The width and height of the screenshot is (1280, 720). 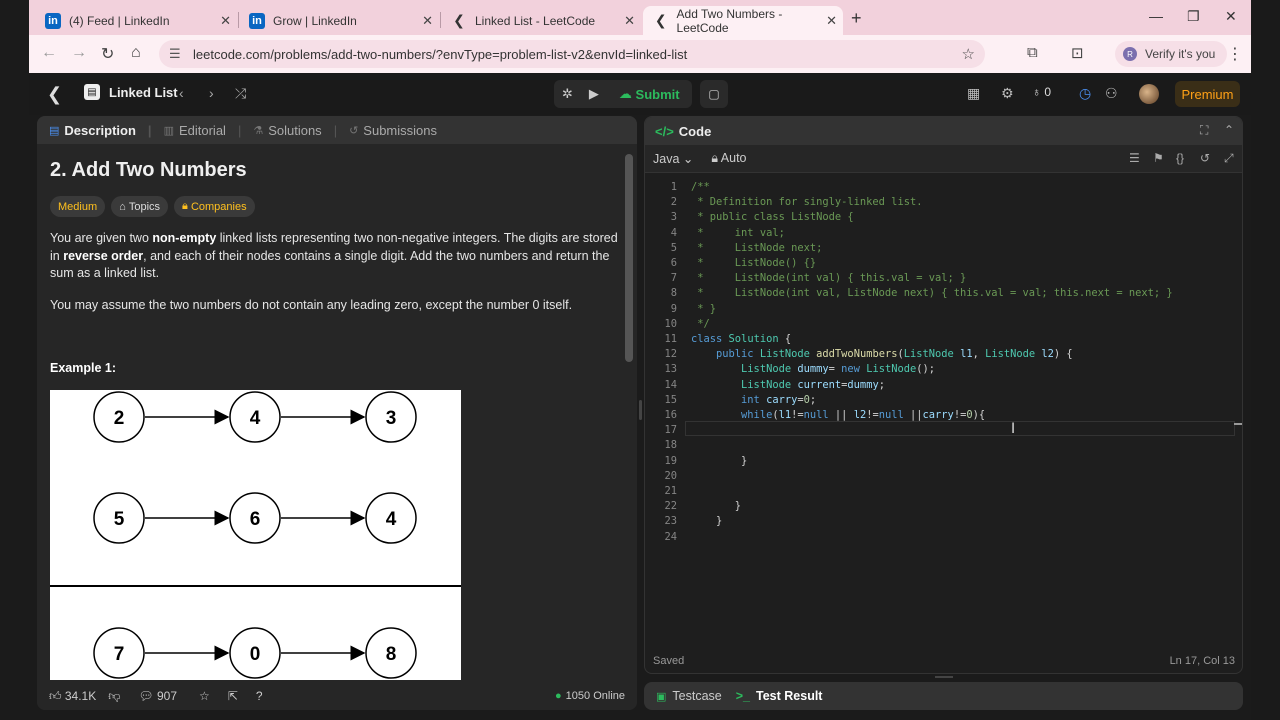 I want to click on code-line: * ListNode() {}, so click(x=754, y=263).